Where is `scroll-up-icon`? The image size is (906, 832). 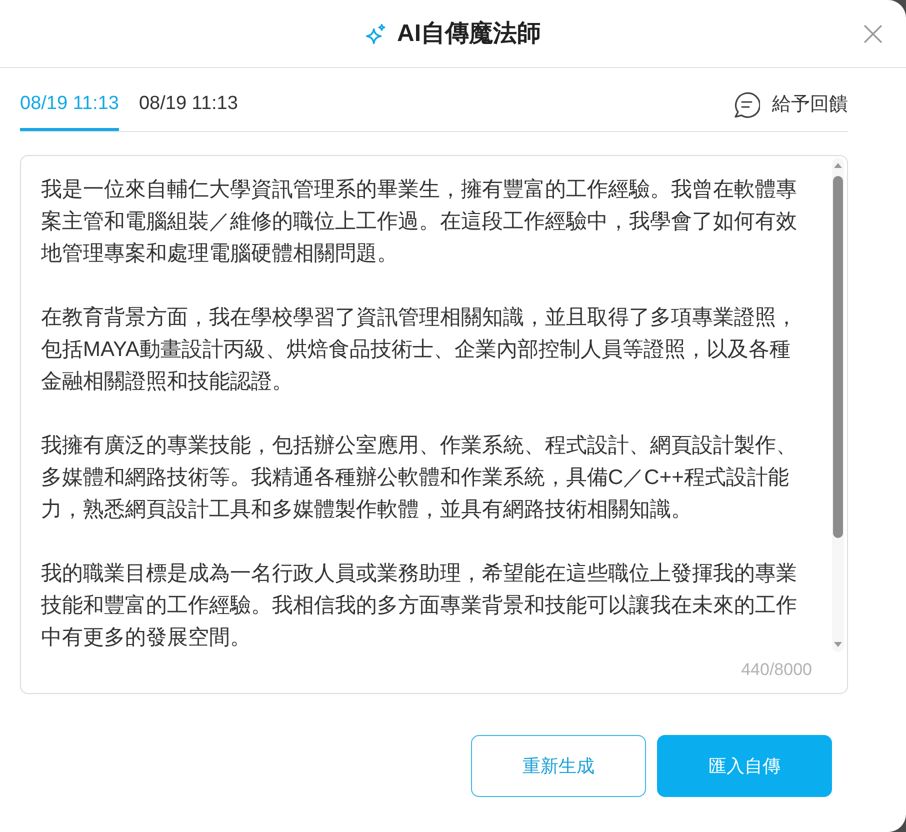
scroll-up-icon is located at coordinates (838, 165).